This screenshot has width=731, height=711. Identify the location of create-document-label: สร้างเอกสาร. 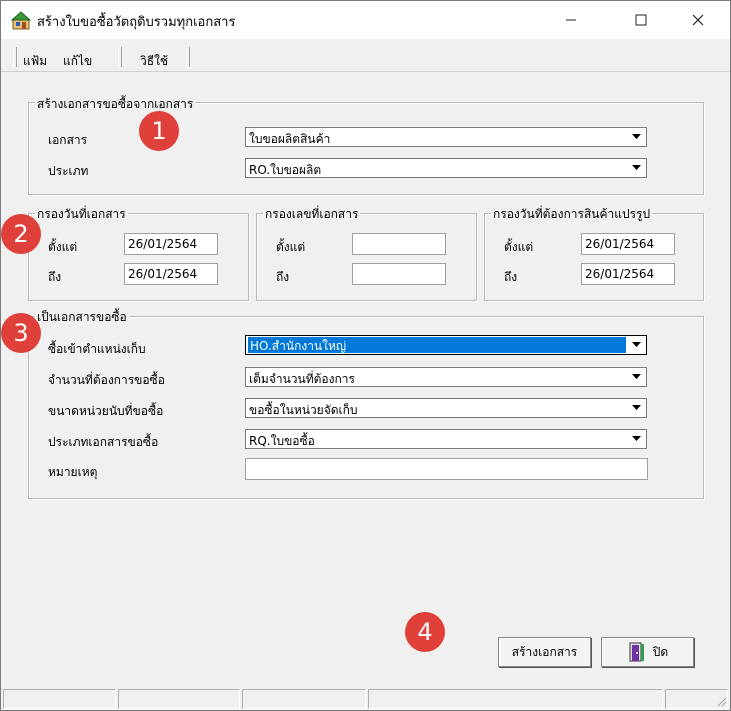
(544, 651).